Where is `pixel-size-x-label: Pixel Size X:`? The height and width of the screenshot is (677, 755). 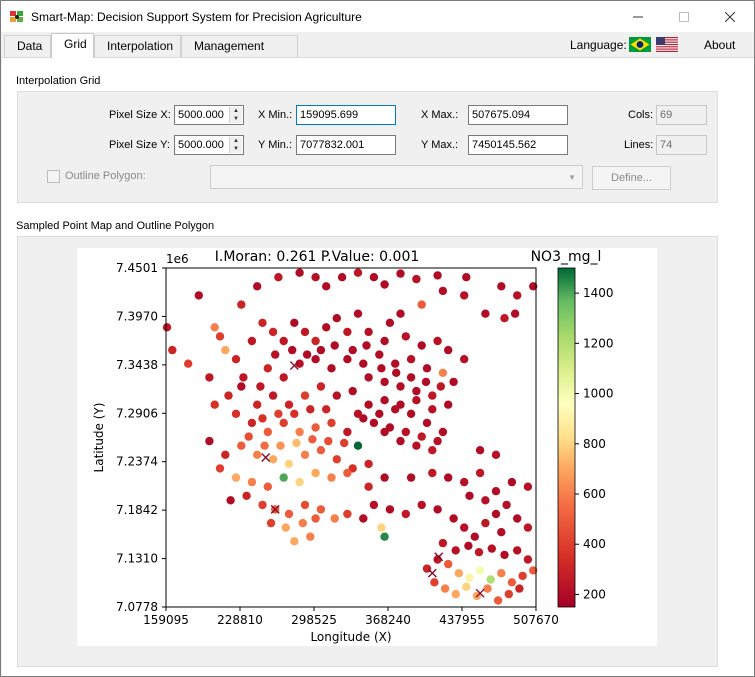 pixel-size-x-label: Pixel Size X: is located at coordinates (140, 115).